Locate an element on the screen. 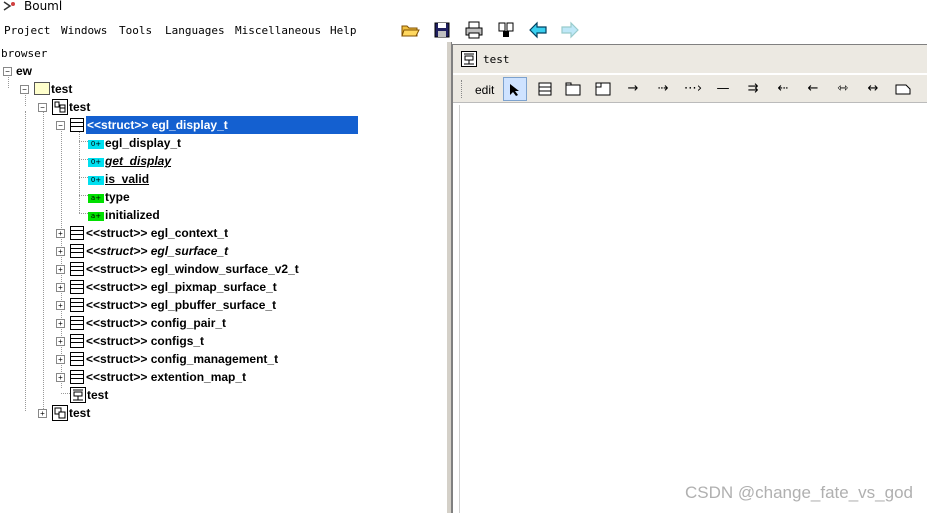 The image size is (927, 513). save-icon is located at coordinates (442, 30).